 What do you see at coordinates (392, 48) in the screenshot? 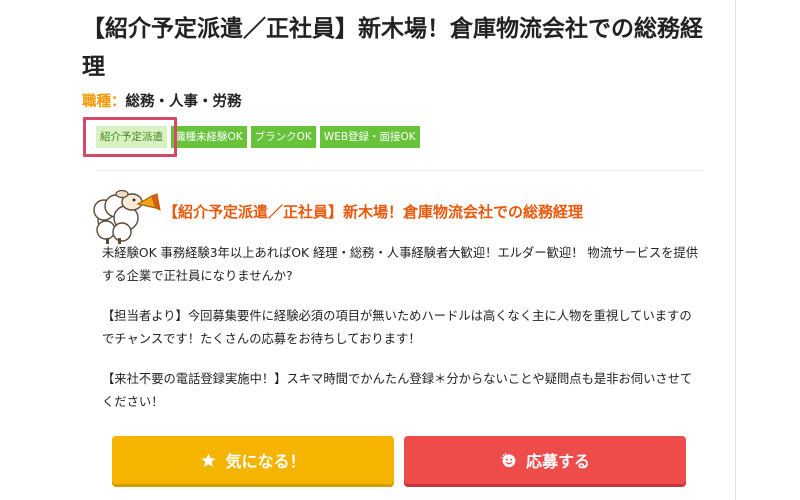
I see `job-title: 【紹介予定派遣／正社員】新木場！倉庫物流会社での総務経理` at bounding box center [392, 48].